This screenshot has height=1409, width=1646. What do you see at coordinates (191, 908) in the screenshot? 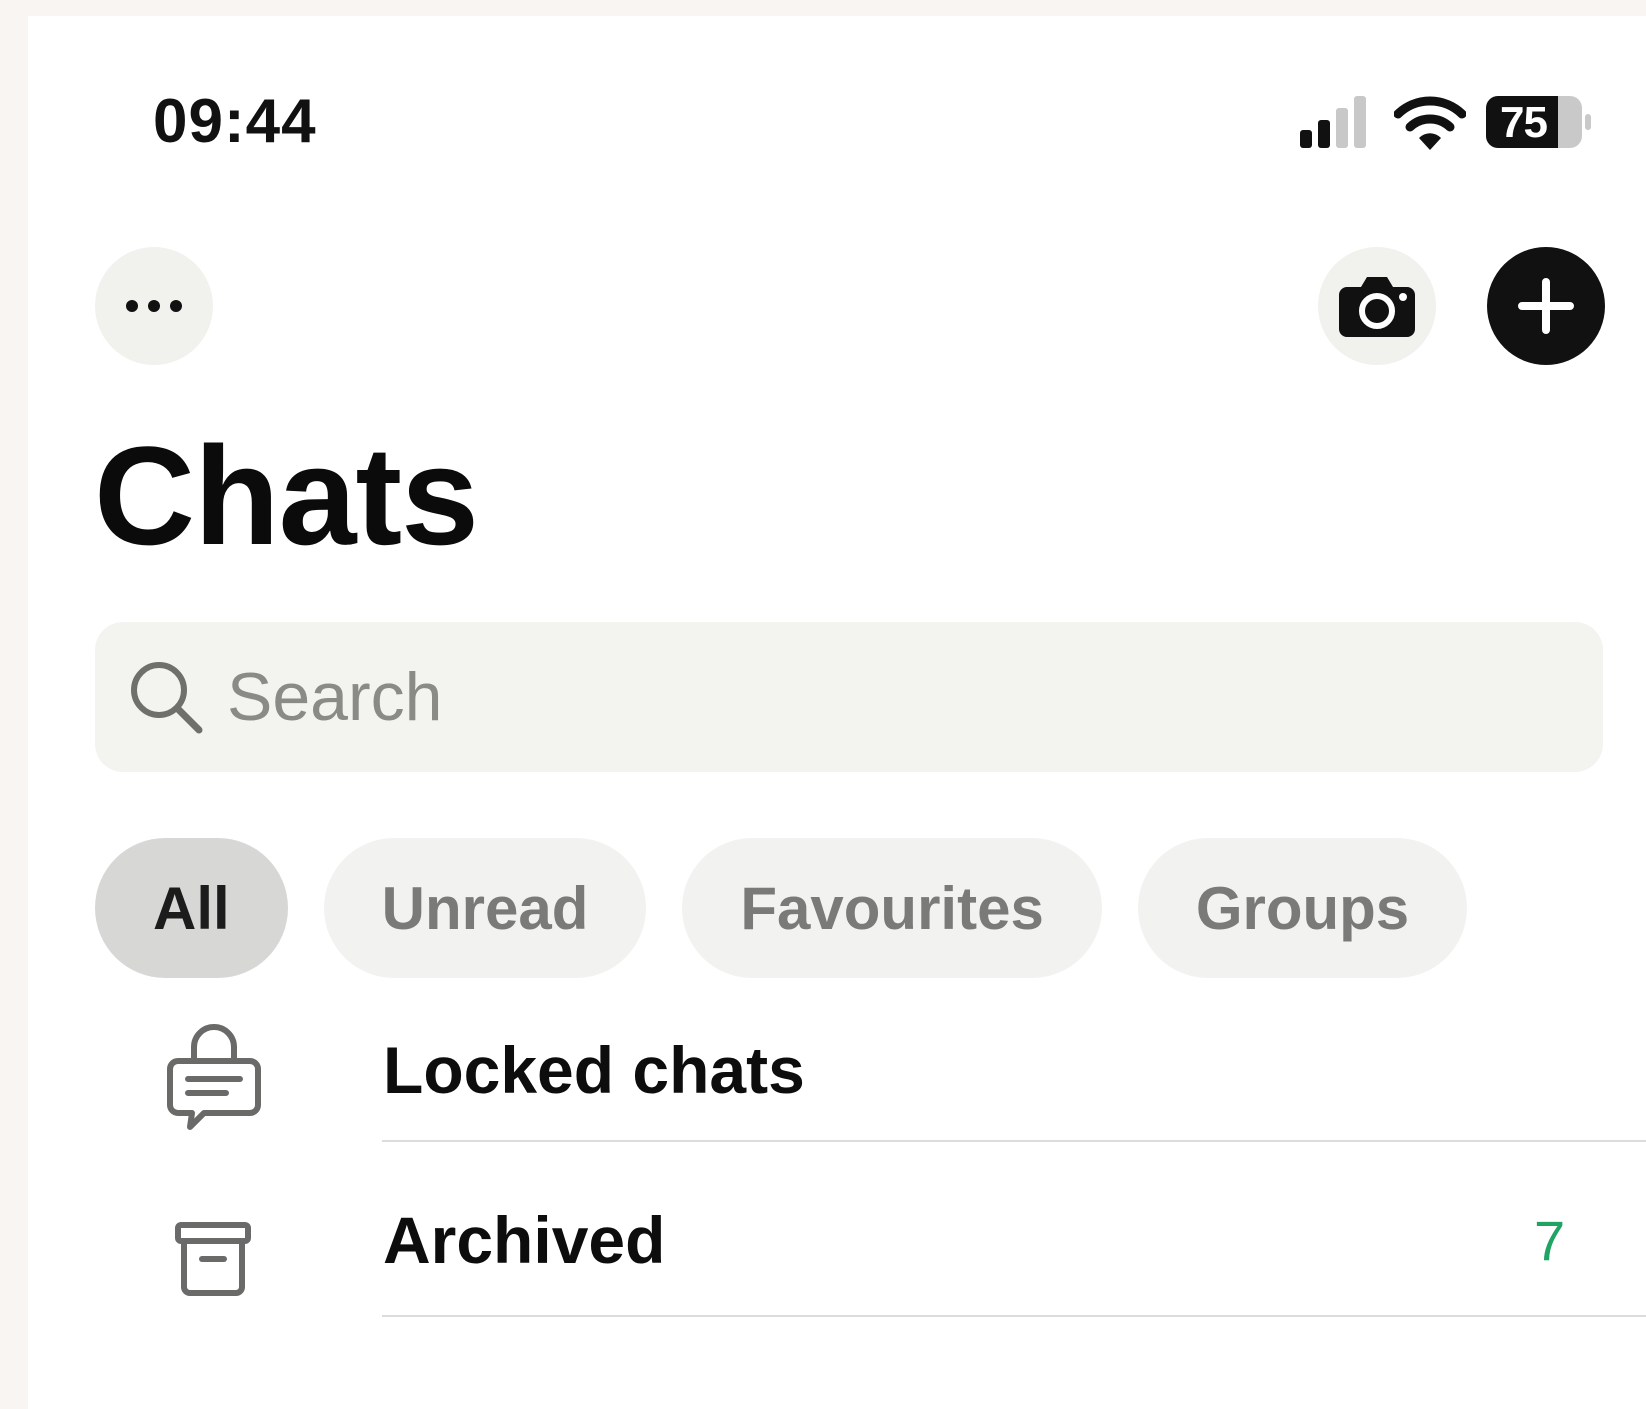
I see `filter-chip-all: All` at bounding box center [191, 908].